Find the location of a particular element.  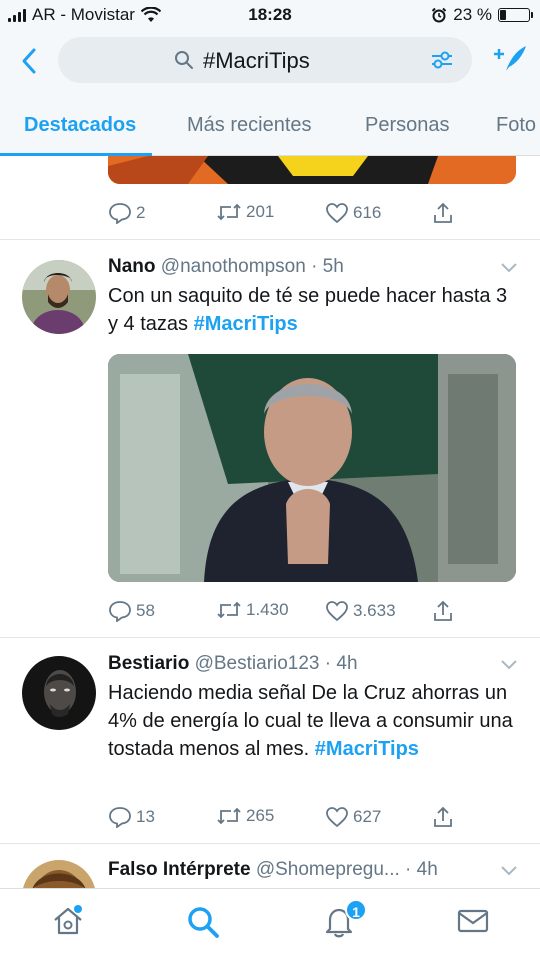

user-handle: @Bestiario123 is located at coordinates (257, 663).